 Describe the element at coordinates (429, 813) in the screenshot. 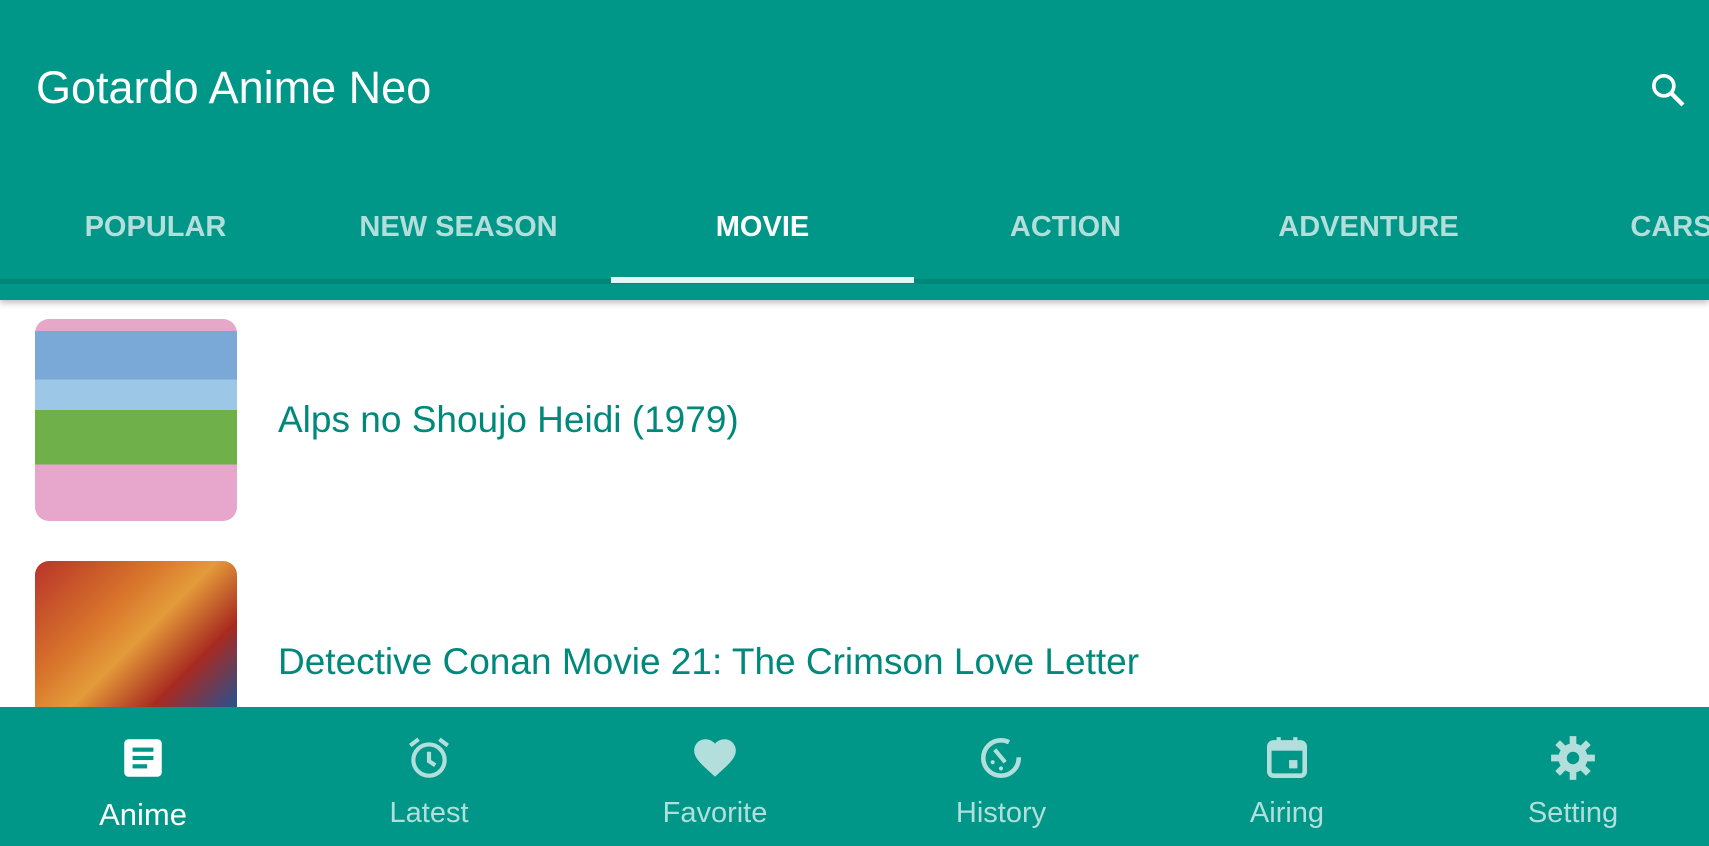

I see `nav-label: Latest` at that location.